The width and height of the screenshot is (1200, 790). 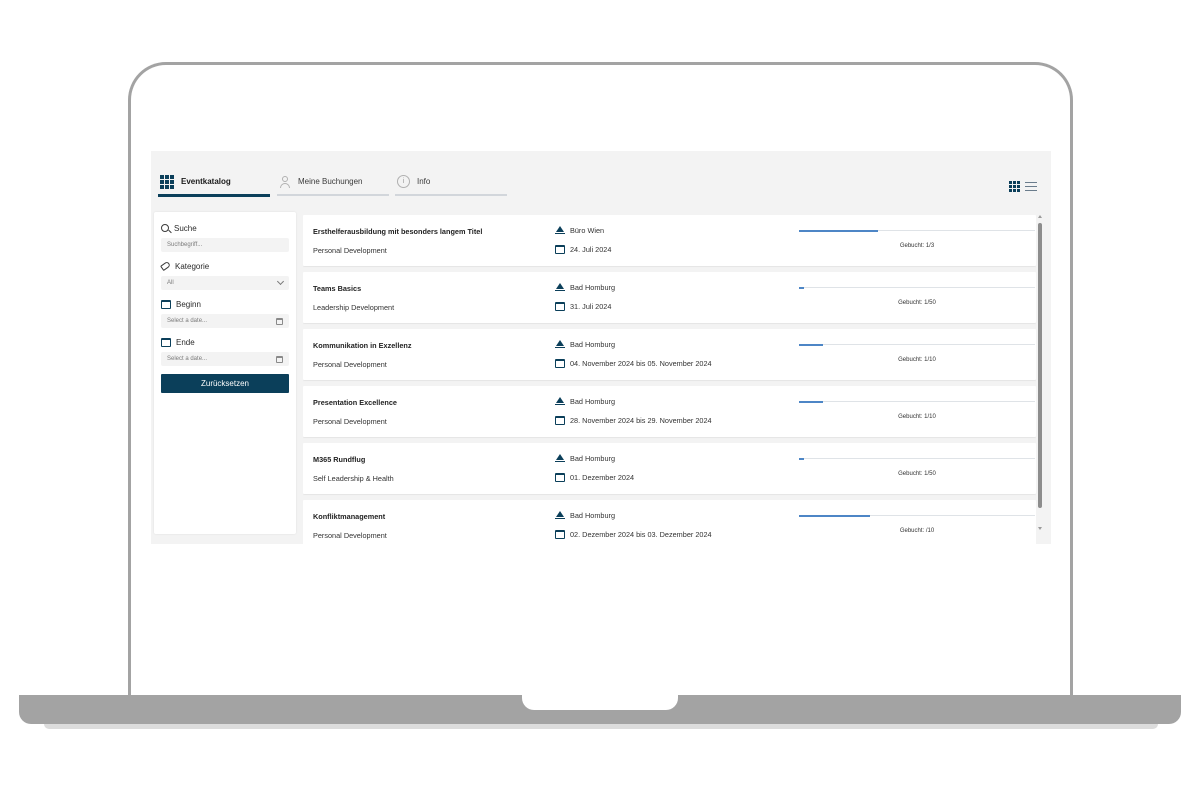 I want to click on end-label: Ende, so click(x=225, y=342).